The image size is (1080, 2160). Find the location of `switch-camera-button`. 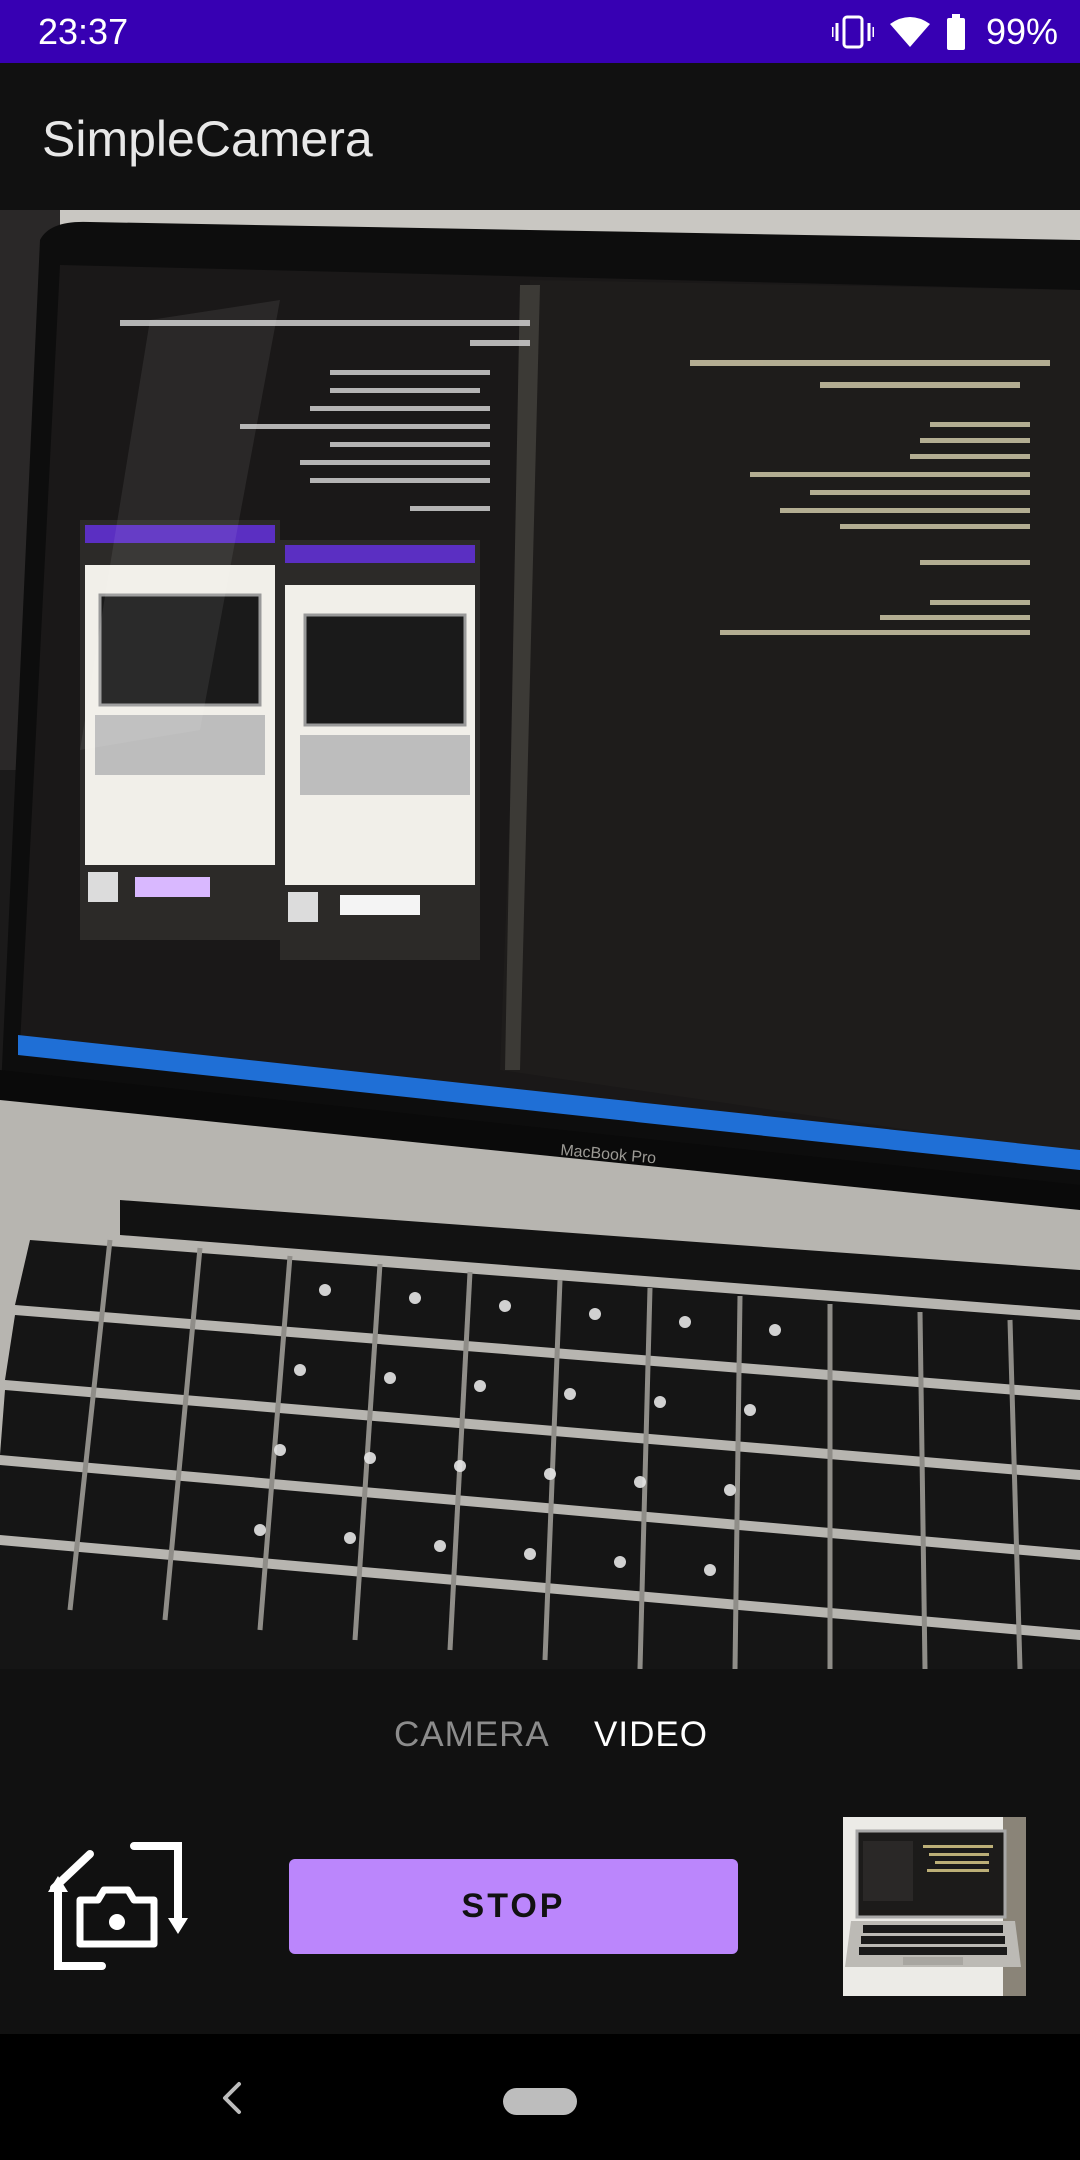

switch-camera-button is located at coordinates (119, 1909).